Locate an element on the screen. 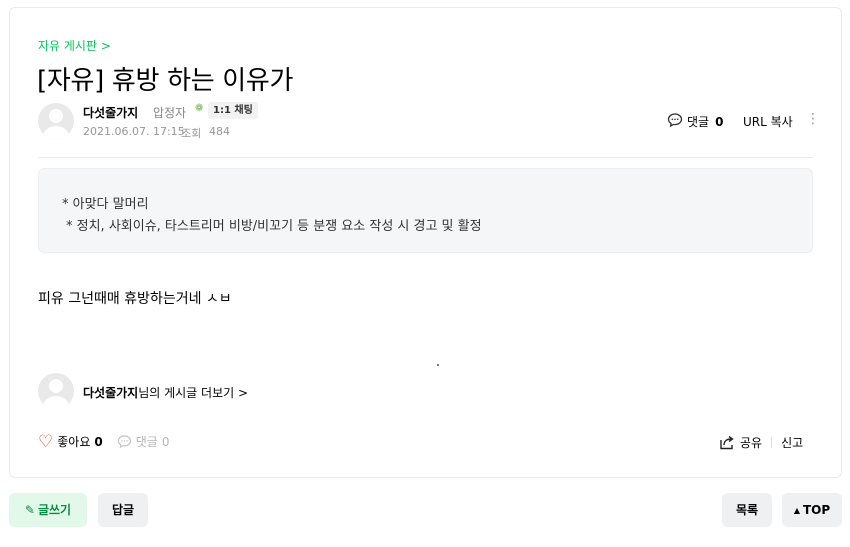  comment-tool-count: 0 is located at coordinates (719, 121).